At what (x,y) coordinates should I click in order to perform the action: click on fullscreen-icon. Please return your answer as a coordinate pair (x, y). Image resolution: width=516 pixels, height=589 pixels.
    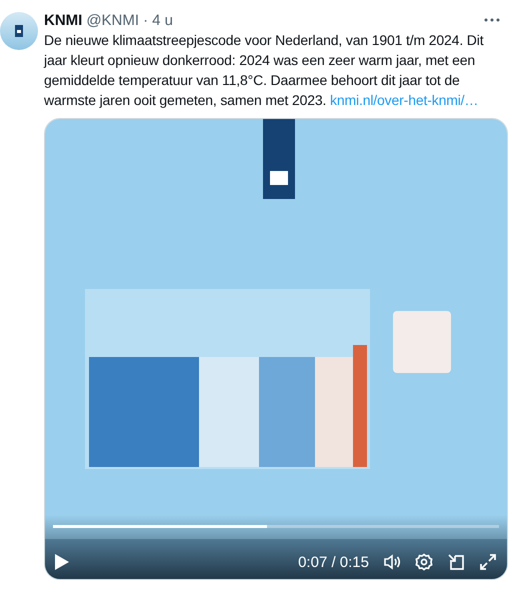
    Looking at the image, I should click on (488, 562).